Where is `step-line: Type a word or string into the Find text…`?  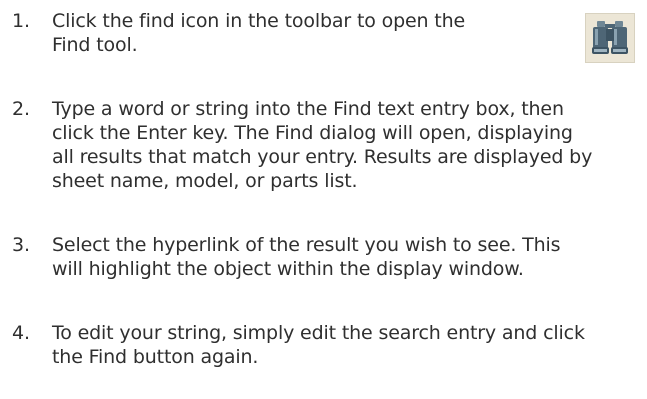
step-line: Type a word or string into the Find text… is located at coordinates (308, 109).